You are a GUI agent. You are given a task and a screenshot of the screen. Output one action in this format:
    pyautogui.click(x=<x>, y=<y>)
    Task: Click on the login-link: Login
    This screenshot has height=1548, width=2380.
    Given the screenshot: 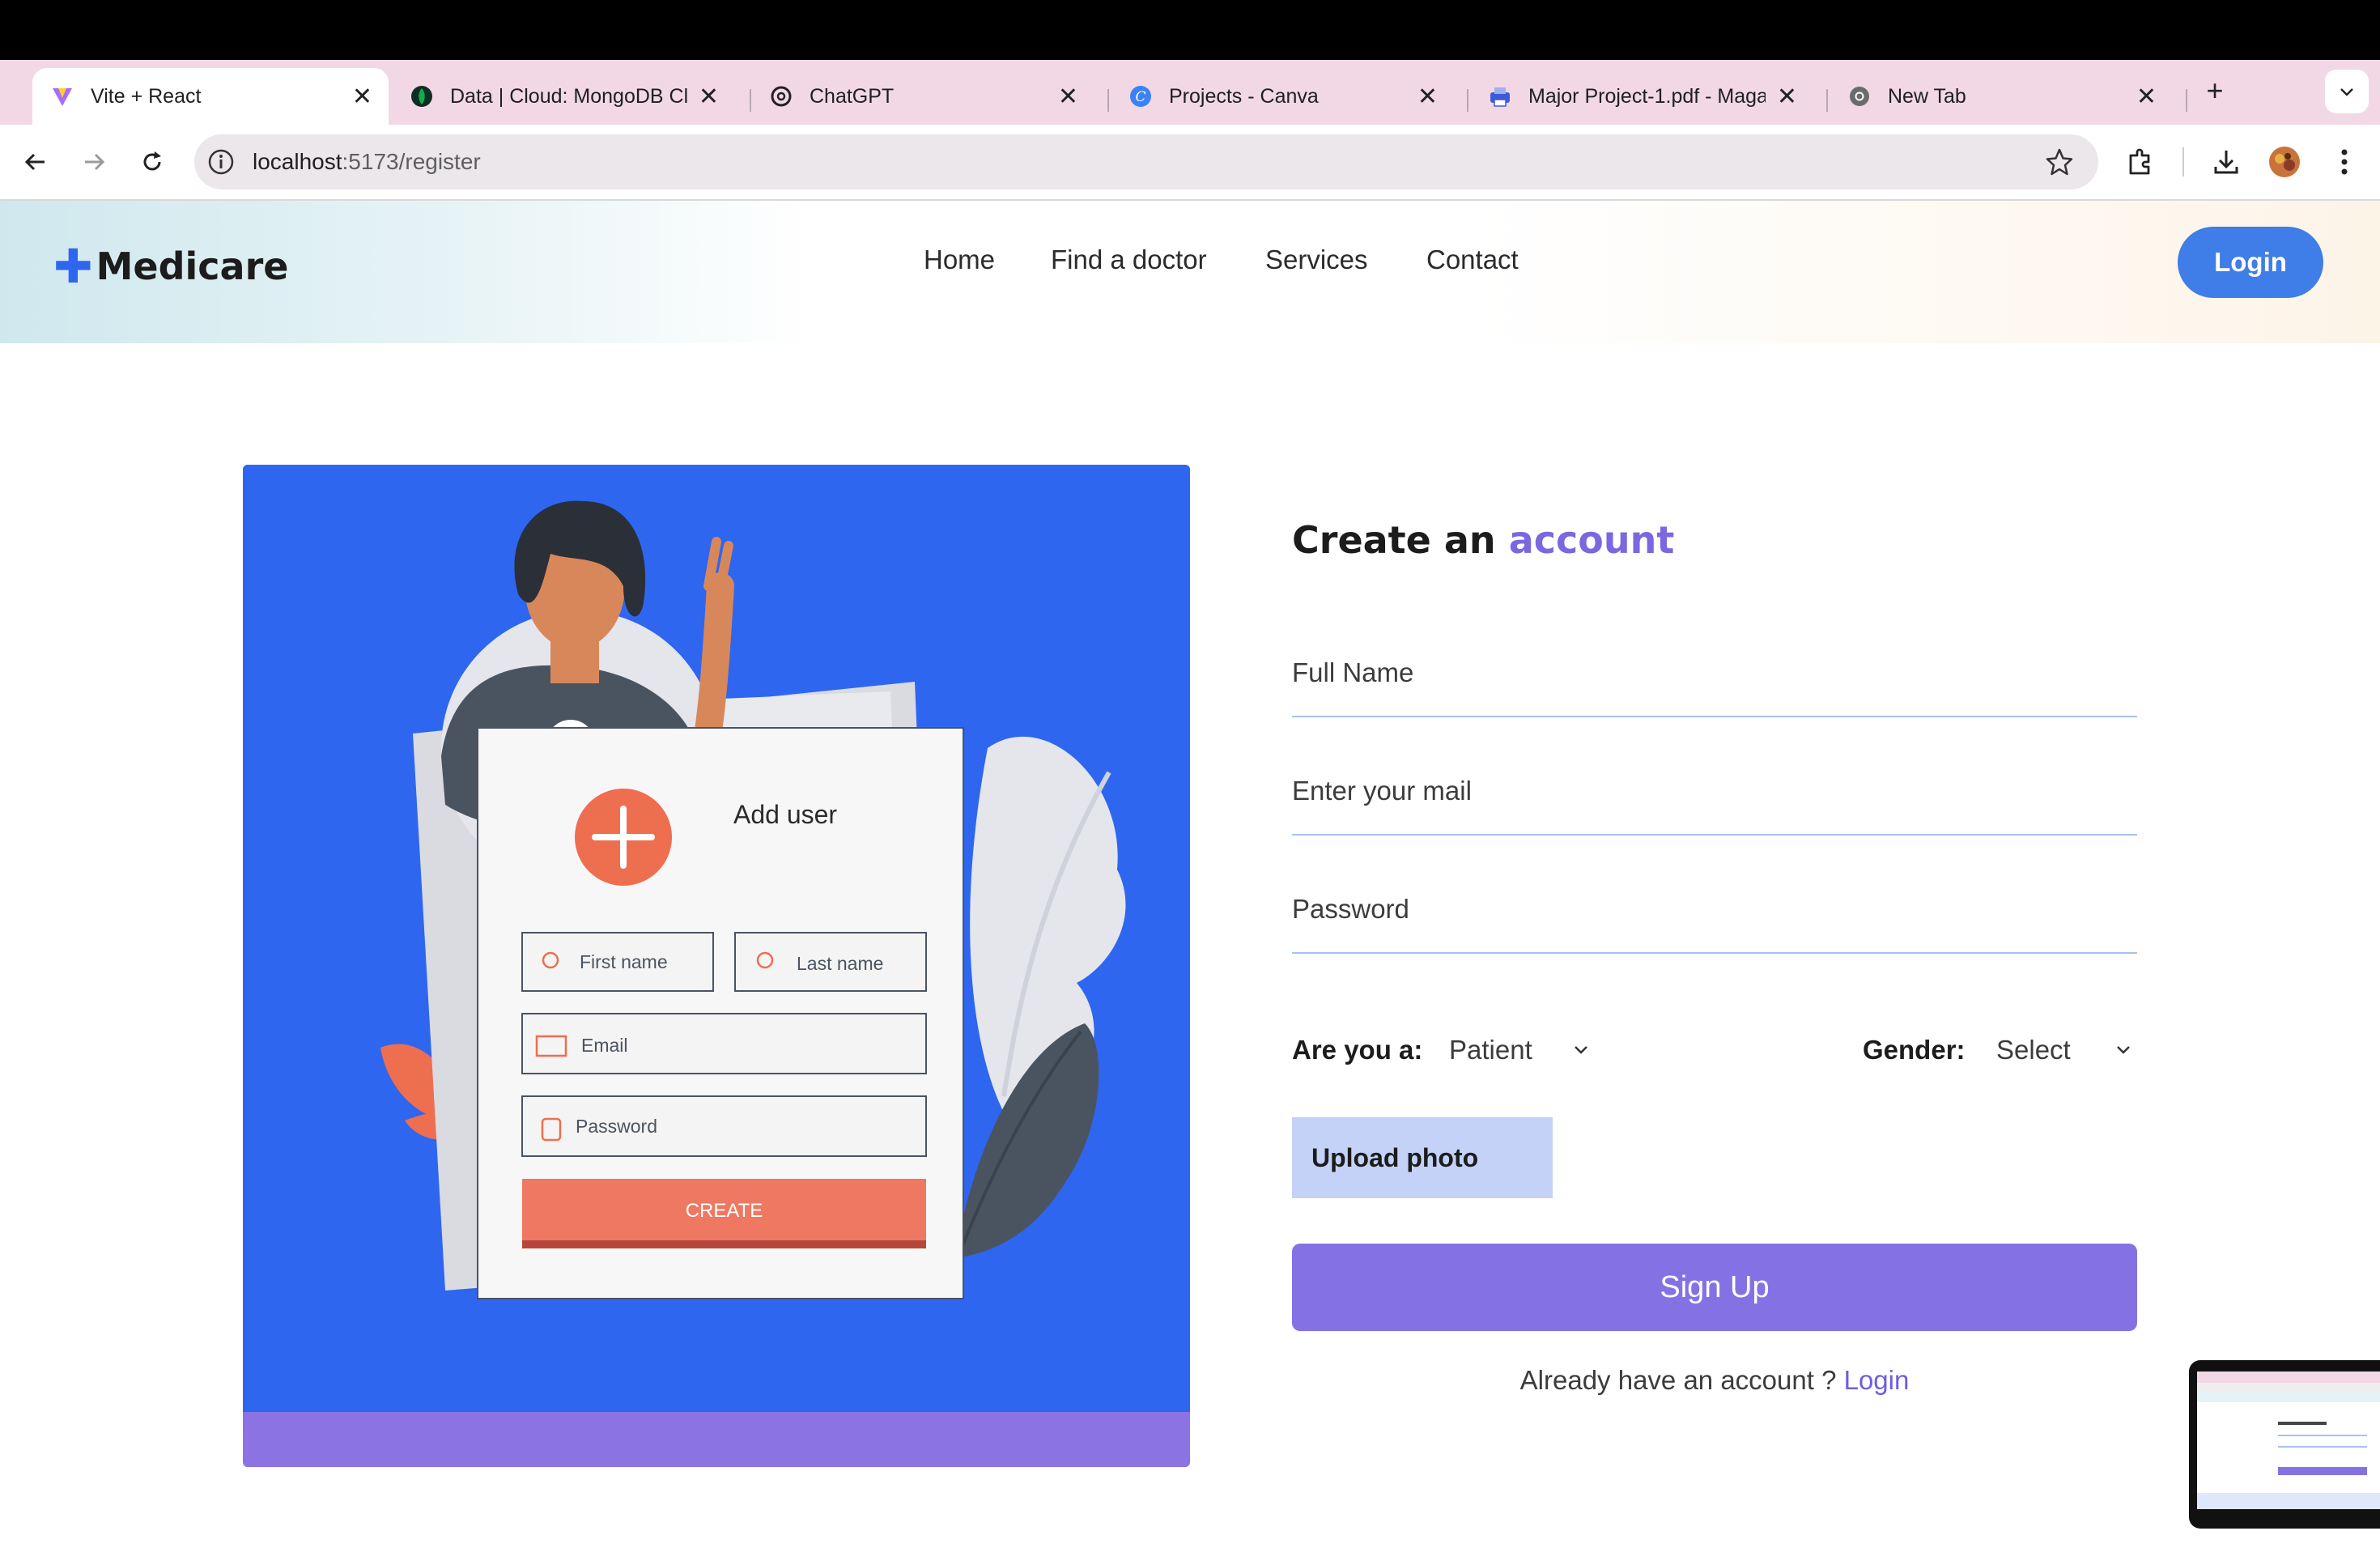 What is the action you would take?
    pyautogui.click(x=1877, y=1380)
    